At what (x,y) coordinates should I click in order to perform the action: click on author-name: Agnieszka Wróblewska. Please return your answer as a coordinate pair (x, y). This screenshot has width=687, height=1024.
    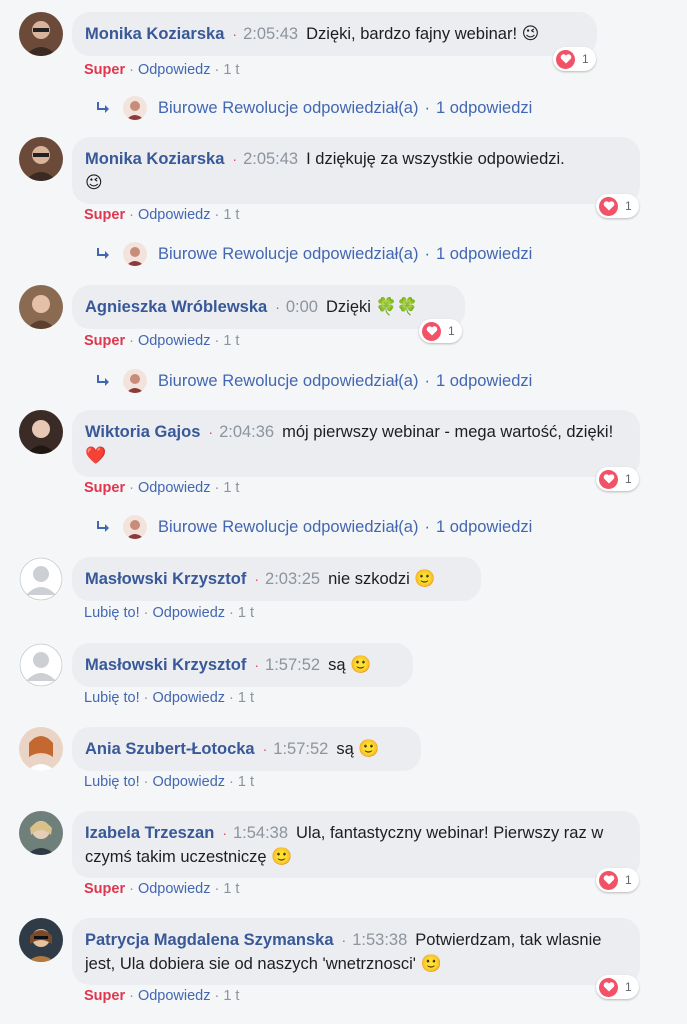
    Looking at the image, I should click on (176, 307).